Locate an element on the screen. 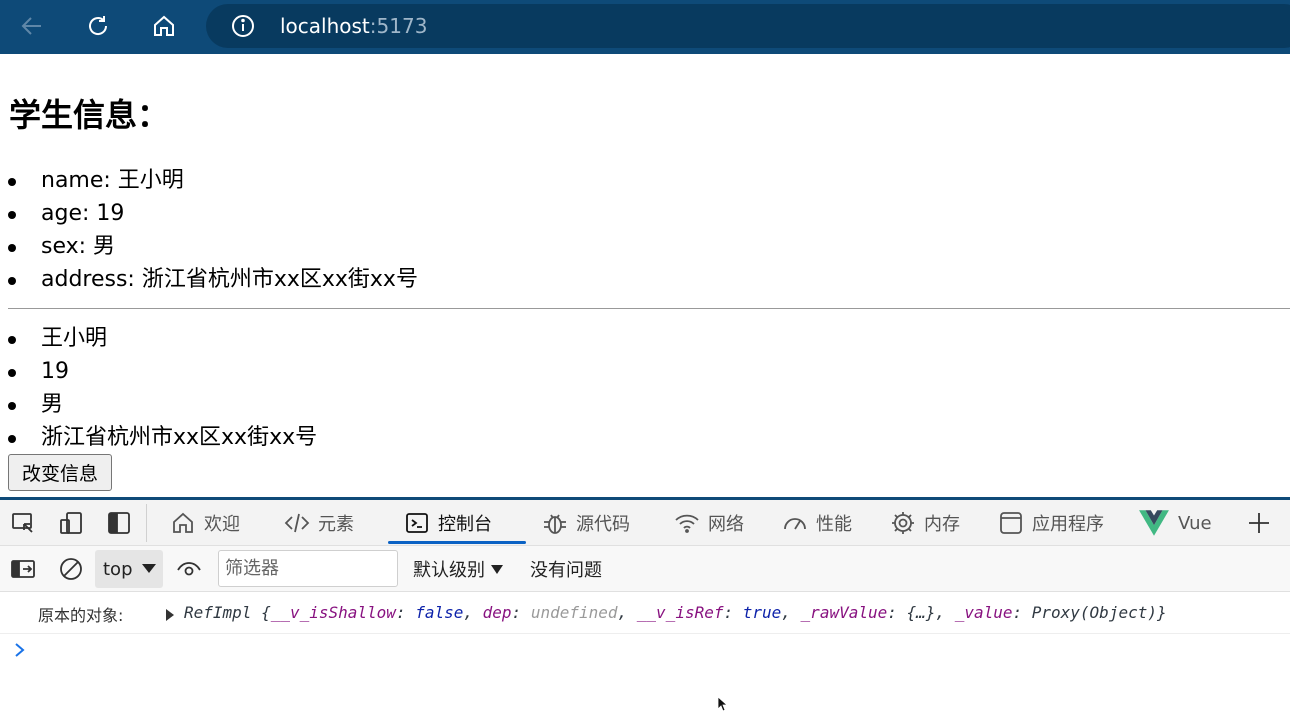 This screenshot has width=1290, height=711. tab-label: 控制台 is located at coordinates (465, 524).